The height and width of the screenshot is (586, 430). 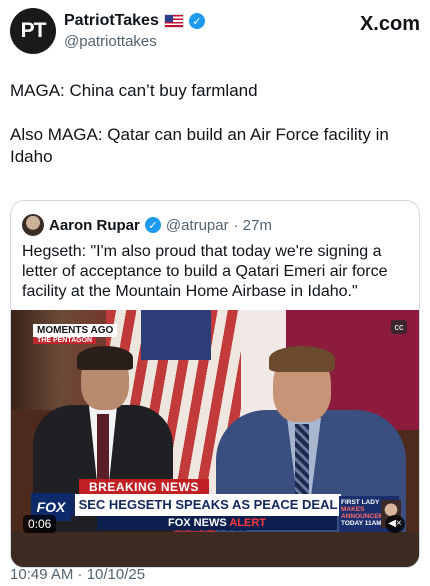 I want to click on captions-icon: cc, so click(x=399, y=327).